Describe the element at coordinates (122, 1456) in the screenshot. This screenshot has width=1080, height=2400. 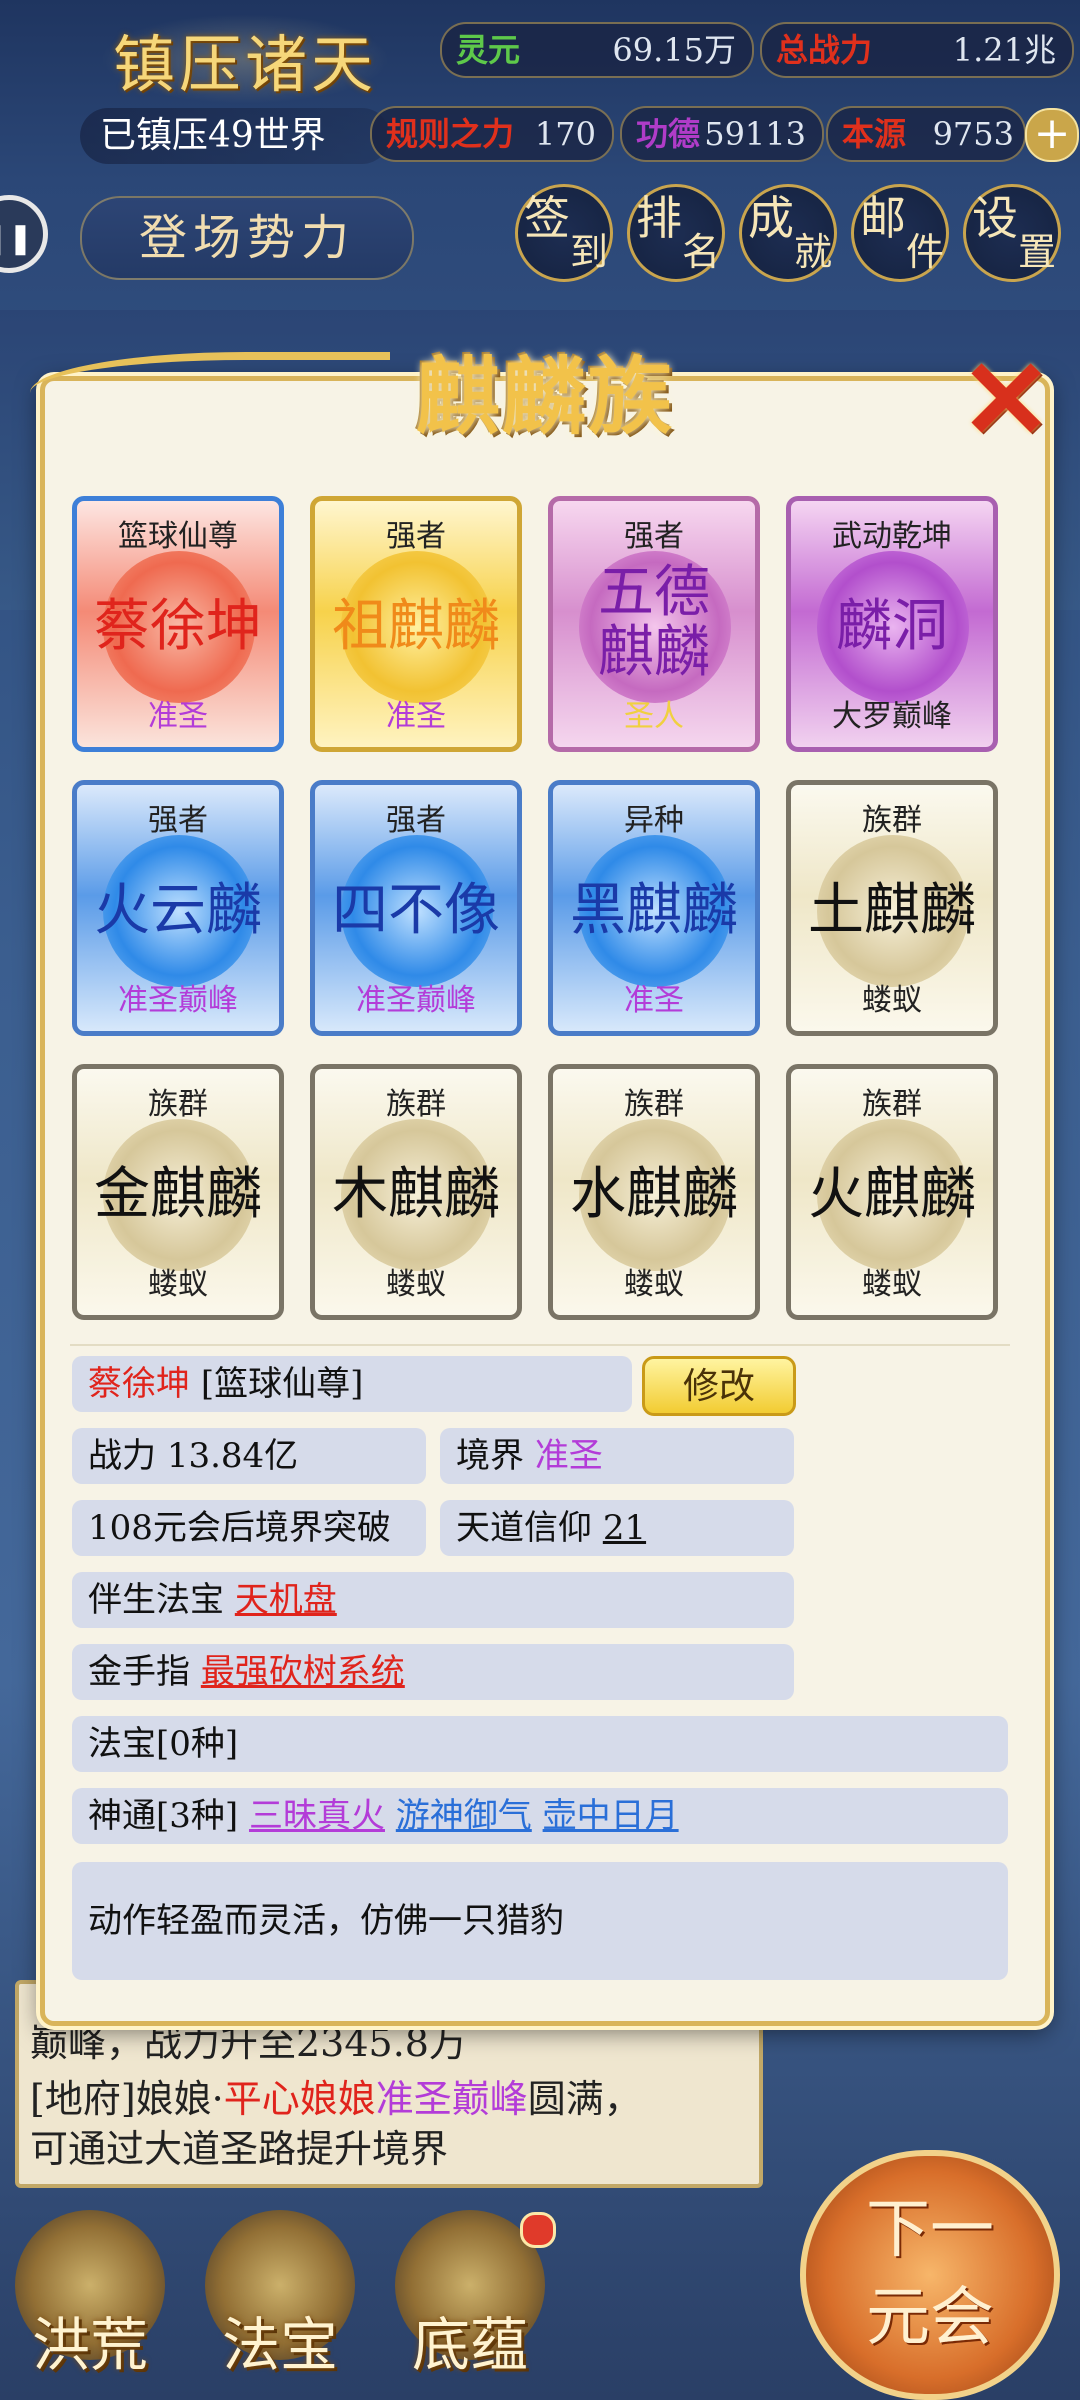
I see `power-label: 战力` at that location.